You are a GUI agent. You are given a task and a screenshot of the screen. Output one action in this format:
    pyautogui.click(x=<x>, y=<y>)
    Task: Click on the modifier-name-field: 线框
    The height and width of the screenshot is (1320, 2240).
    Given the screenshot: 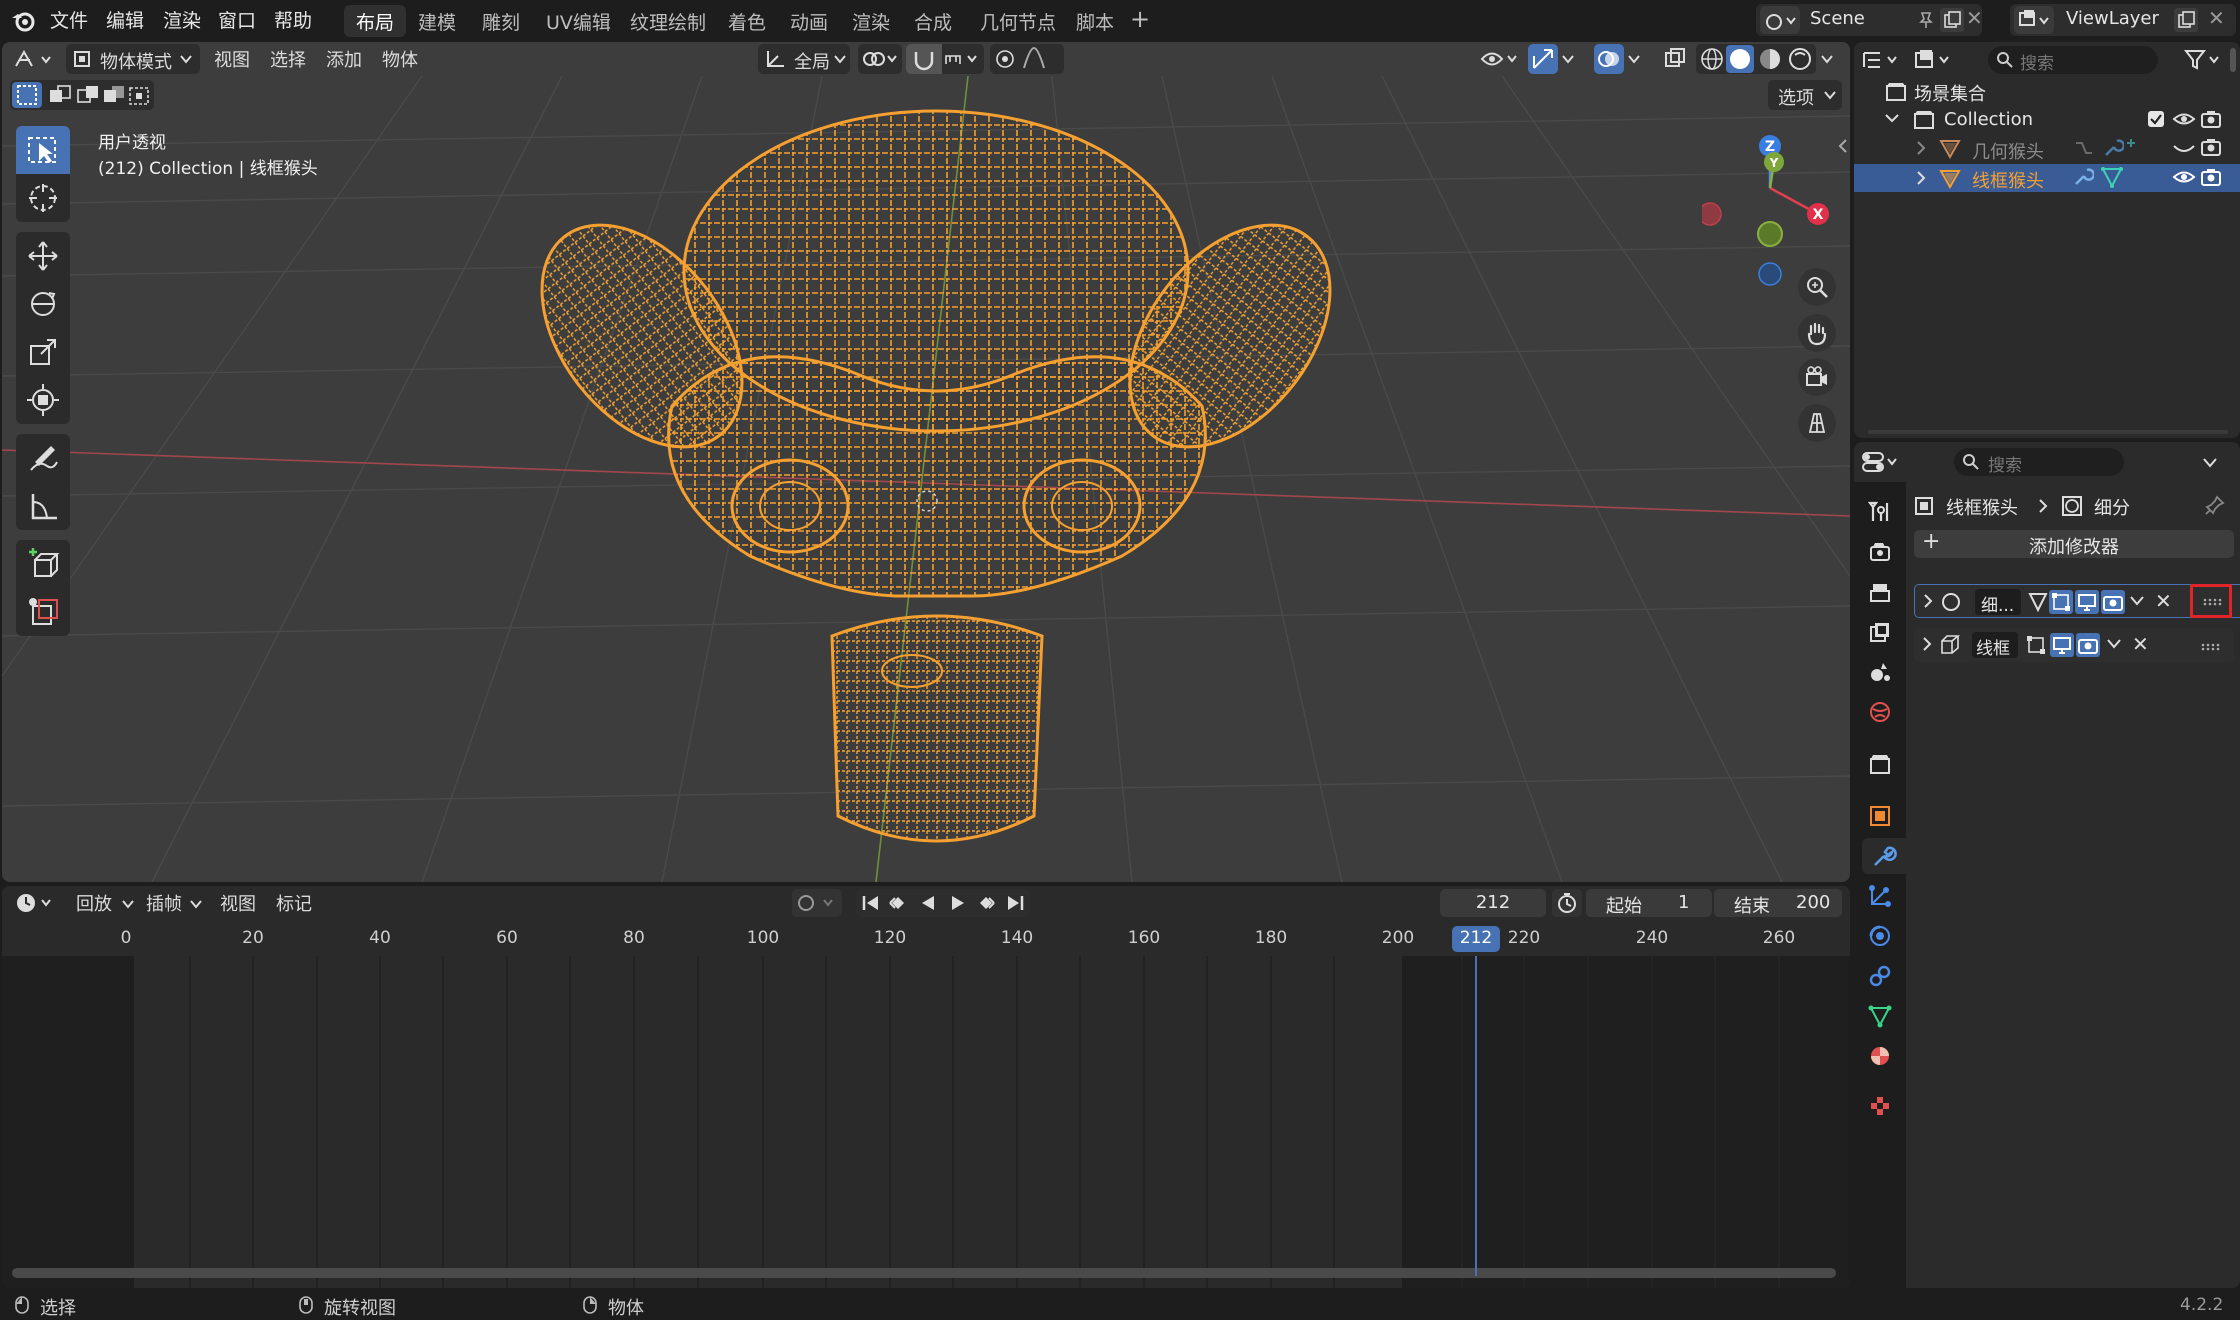 What is the action you would take?
    pyautogui.click(x=1995, y=645)
    